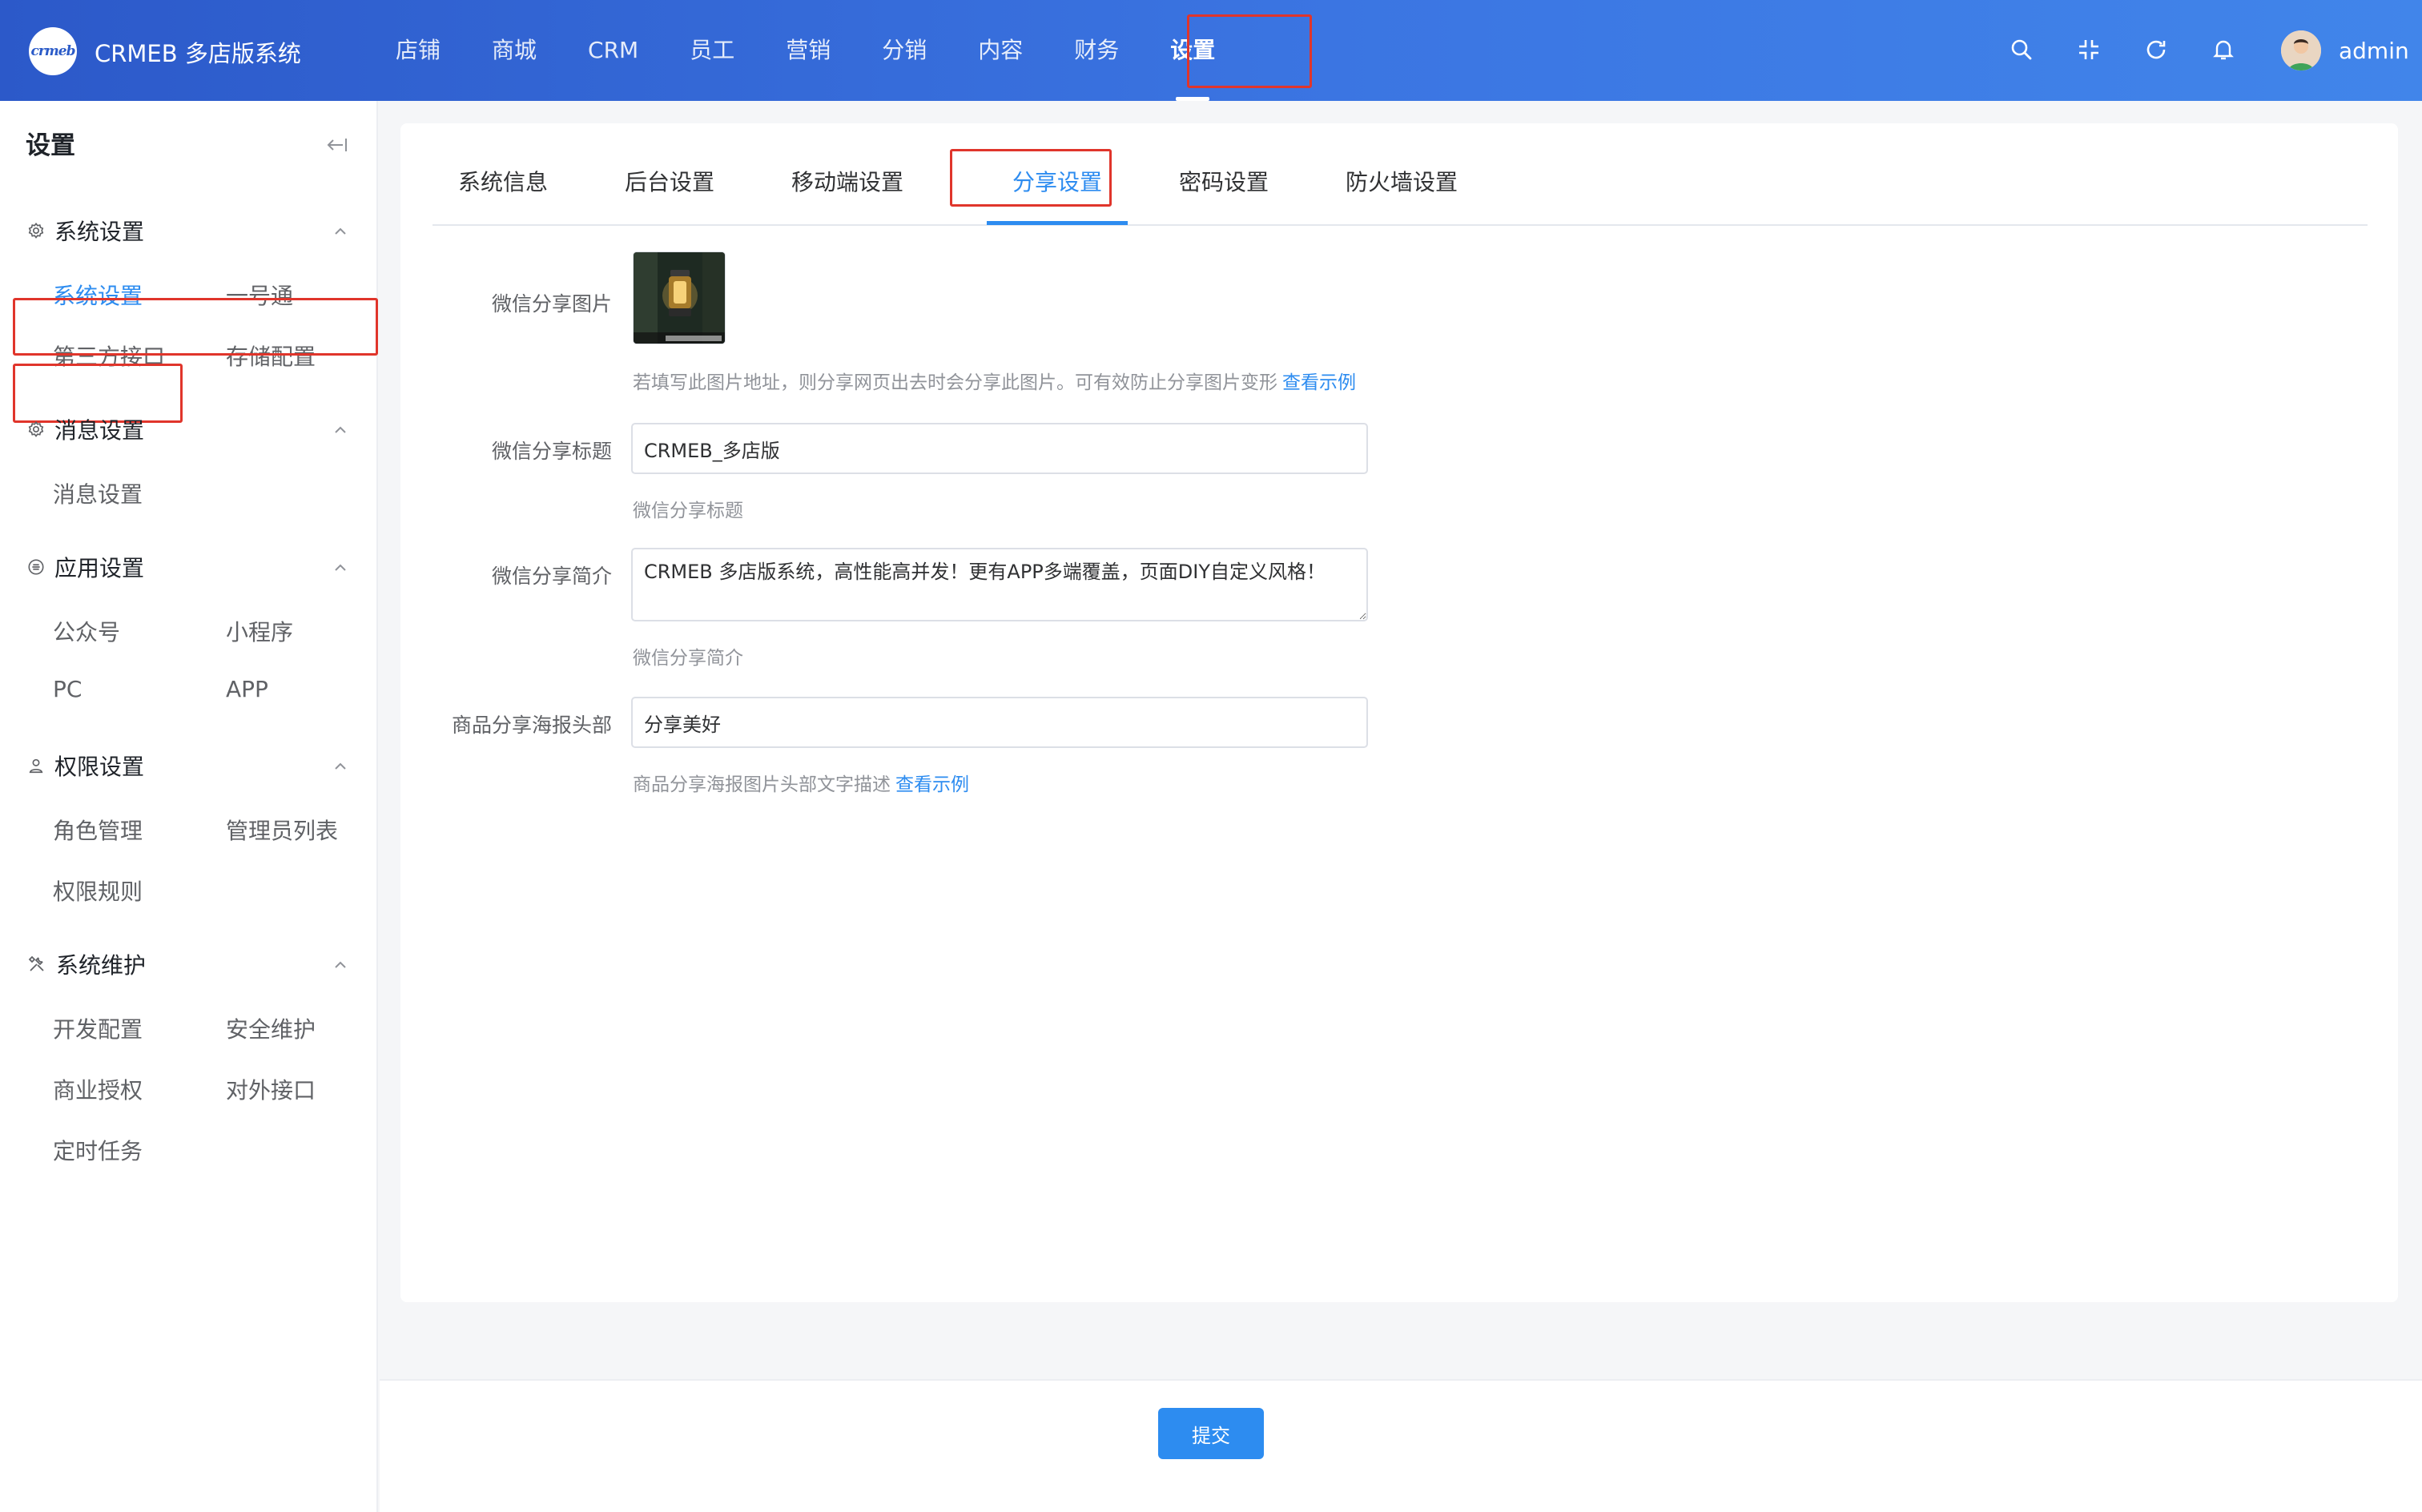 The width and height of the screenshot is (2422, 1512). I want to click on user-icon, so click(36, 766).